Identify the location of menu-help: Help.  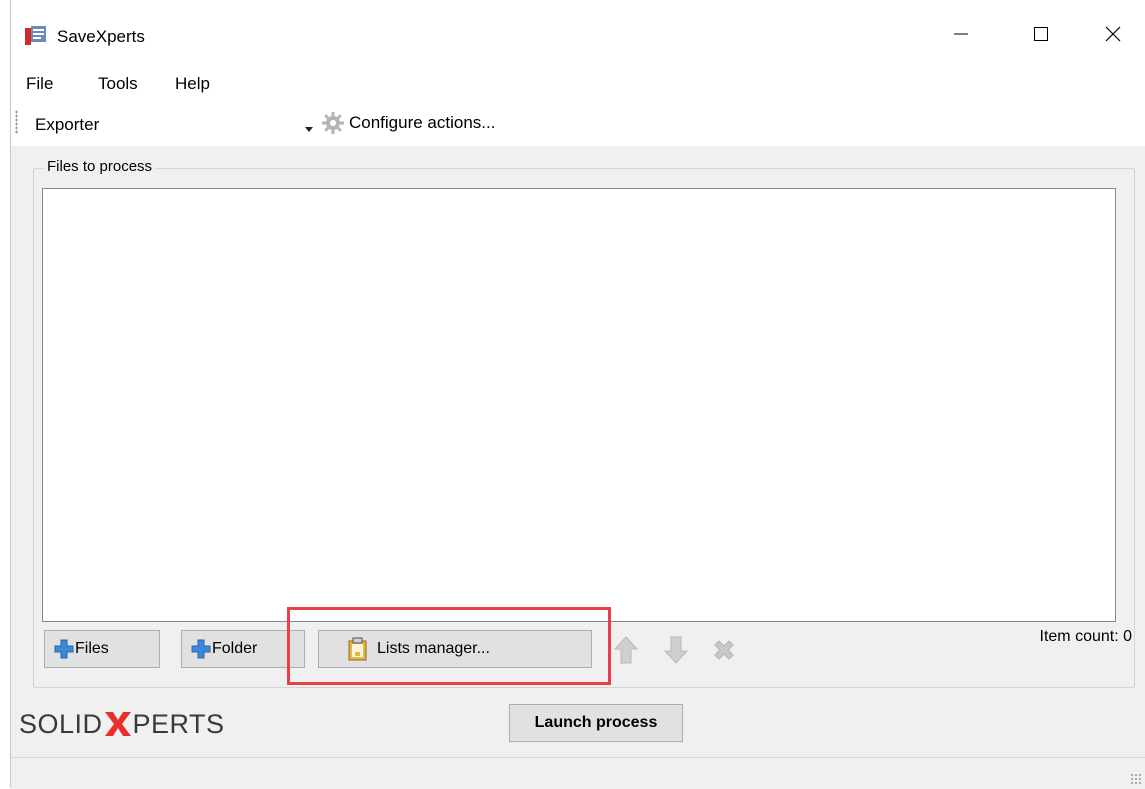
(192, 84).